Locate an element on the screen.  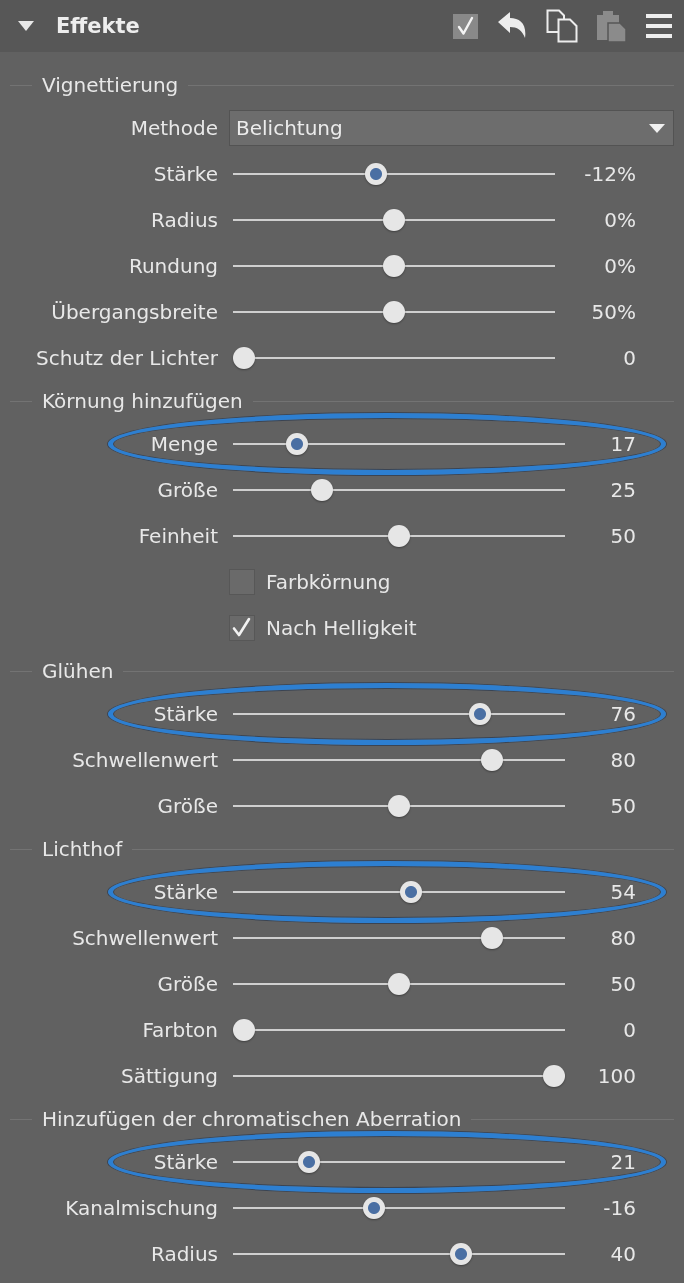
slider-value: 21 is located at coordinates (622, 1162).